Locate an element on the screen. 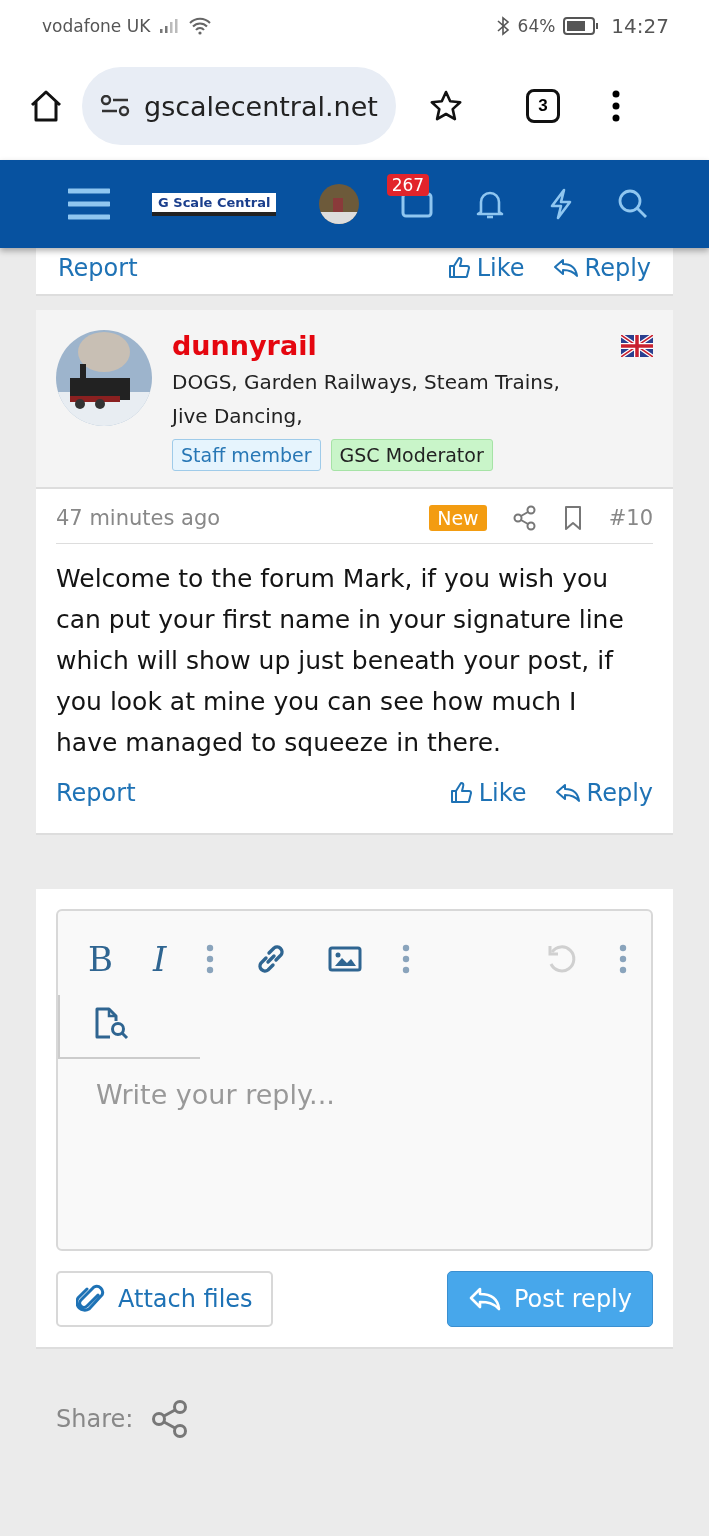 The image size is (709, 1536). user-banner: Staff member is located at coordinates (246, 455).